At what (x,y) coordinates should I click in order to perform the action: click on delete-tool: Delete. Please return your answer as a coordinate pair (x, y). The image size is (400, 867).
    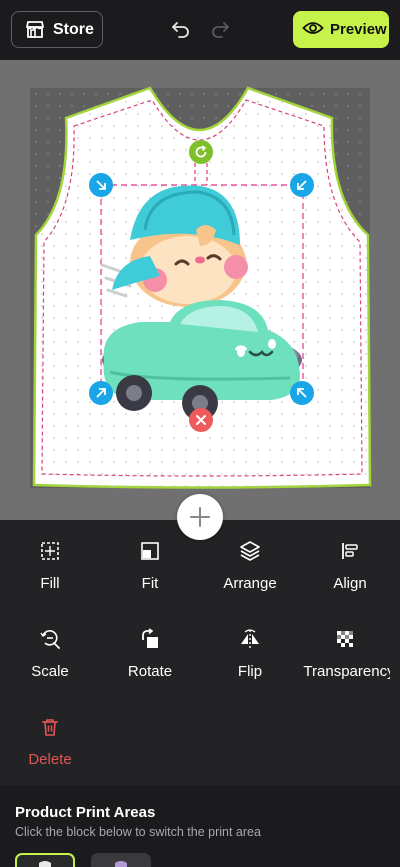
    Looking at the image, I should click on (50, 742).